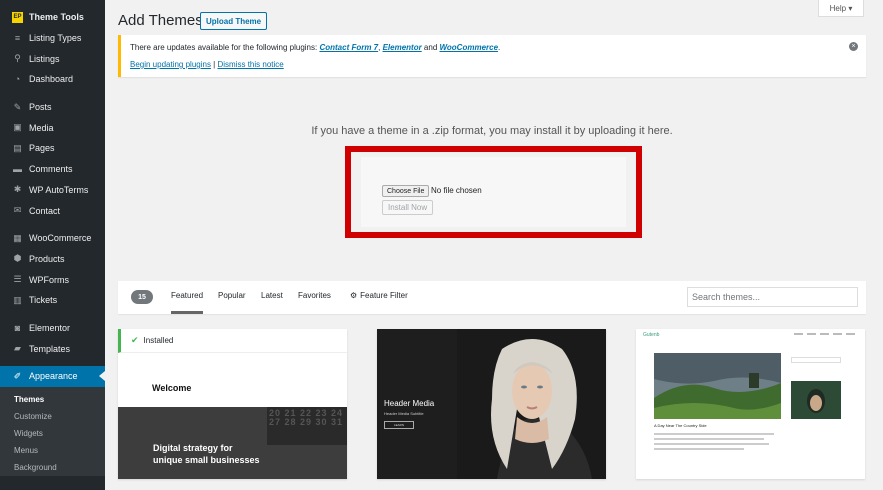  What do you see at coordinates (41, 127) in the screenshot?
I see `sidebar-item-label: Media` at bounding box center [41, 127].